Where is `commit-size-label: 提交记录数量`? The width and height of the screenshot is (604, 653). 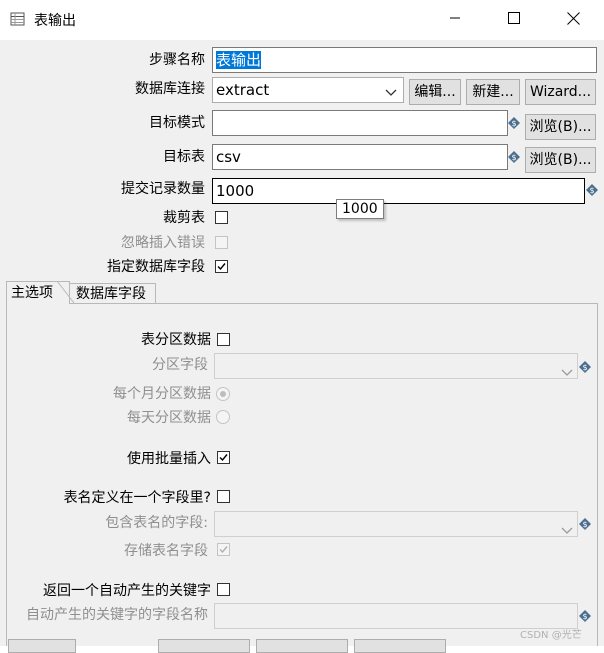 commit-size-label: 提交记录数量 is located at coordinates (163, 189).